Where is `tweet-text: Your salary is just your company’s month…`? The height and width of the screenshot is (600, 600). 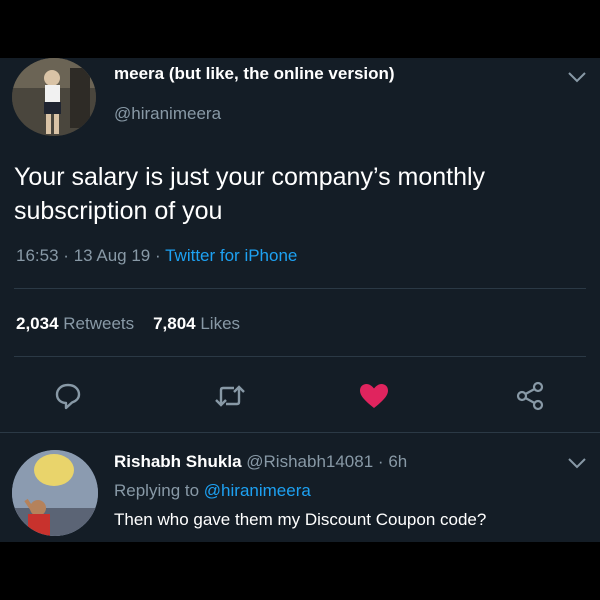 tweet-text: Your salary is just your company’s month… is located at coordinates (250, 194).